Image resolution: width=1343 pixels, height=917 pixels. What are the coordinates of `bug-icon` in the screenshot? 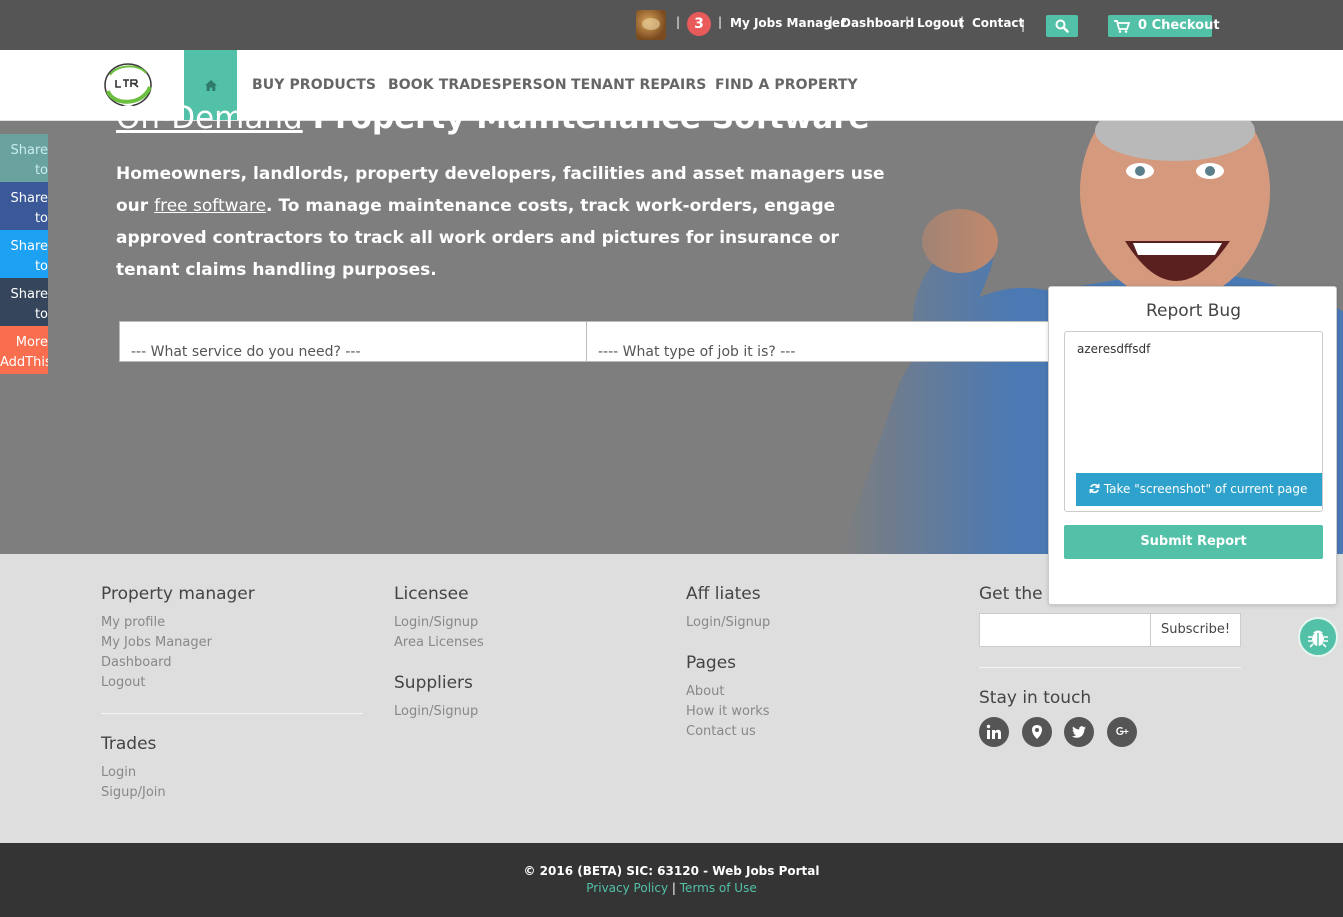 It's located at (1318, 639).